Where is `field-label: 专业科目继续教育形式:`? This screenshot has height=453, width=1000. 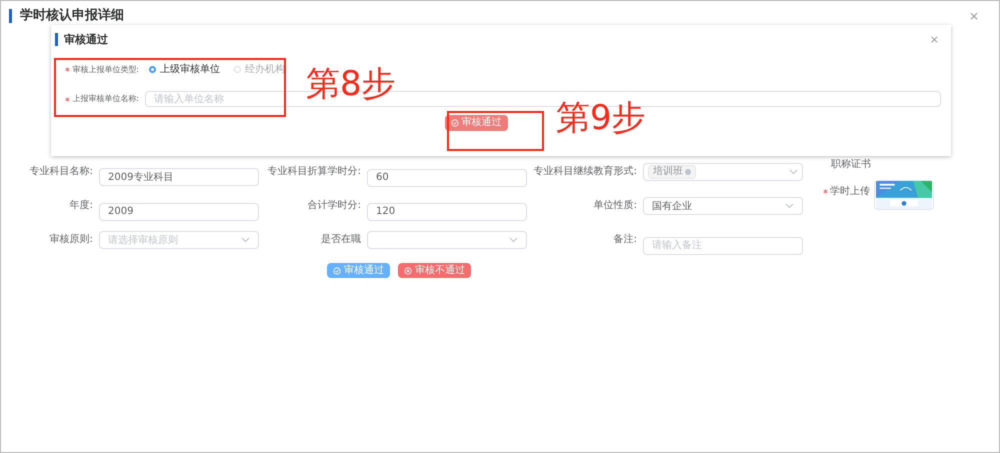
field-label: 专业科目继续教育形式: is located at coordinates (585, 171).